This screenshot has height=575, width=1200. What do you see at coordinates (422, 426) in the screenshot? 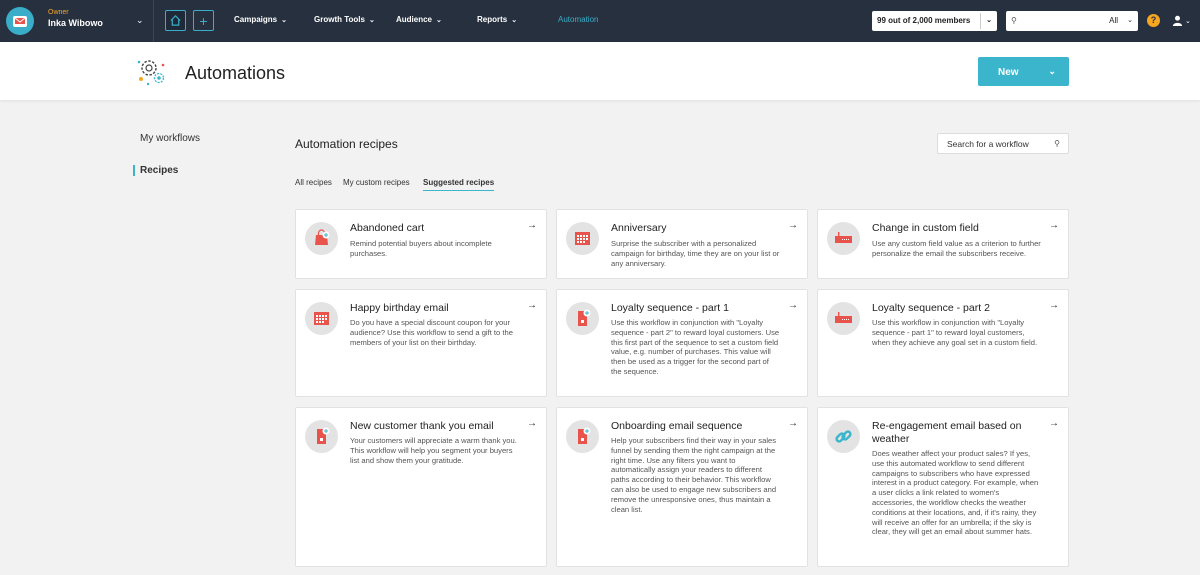
I see `card-title: New customer thank you email` at bounding box center [422, 426].